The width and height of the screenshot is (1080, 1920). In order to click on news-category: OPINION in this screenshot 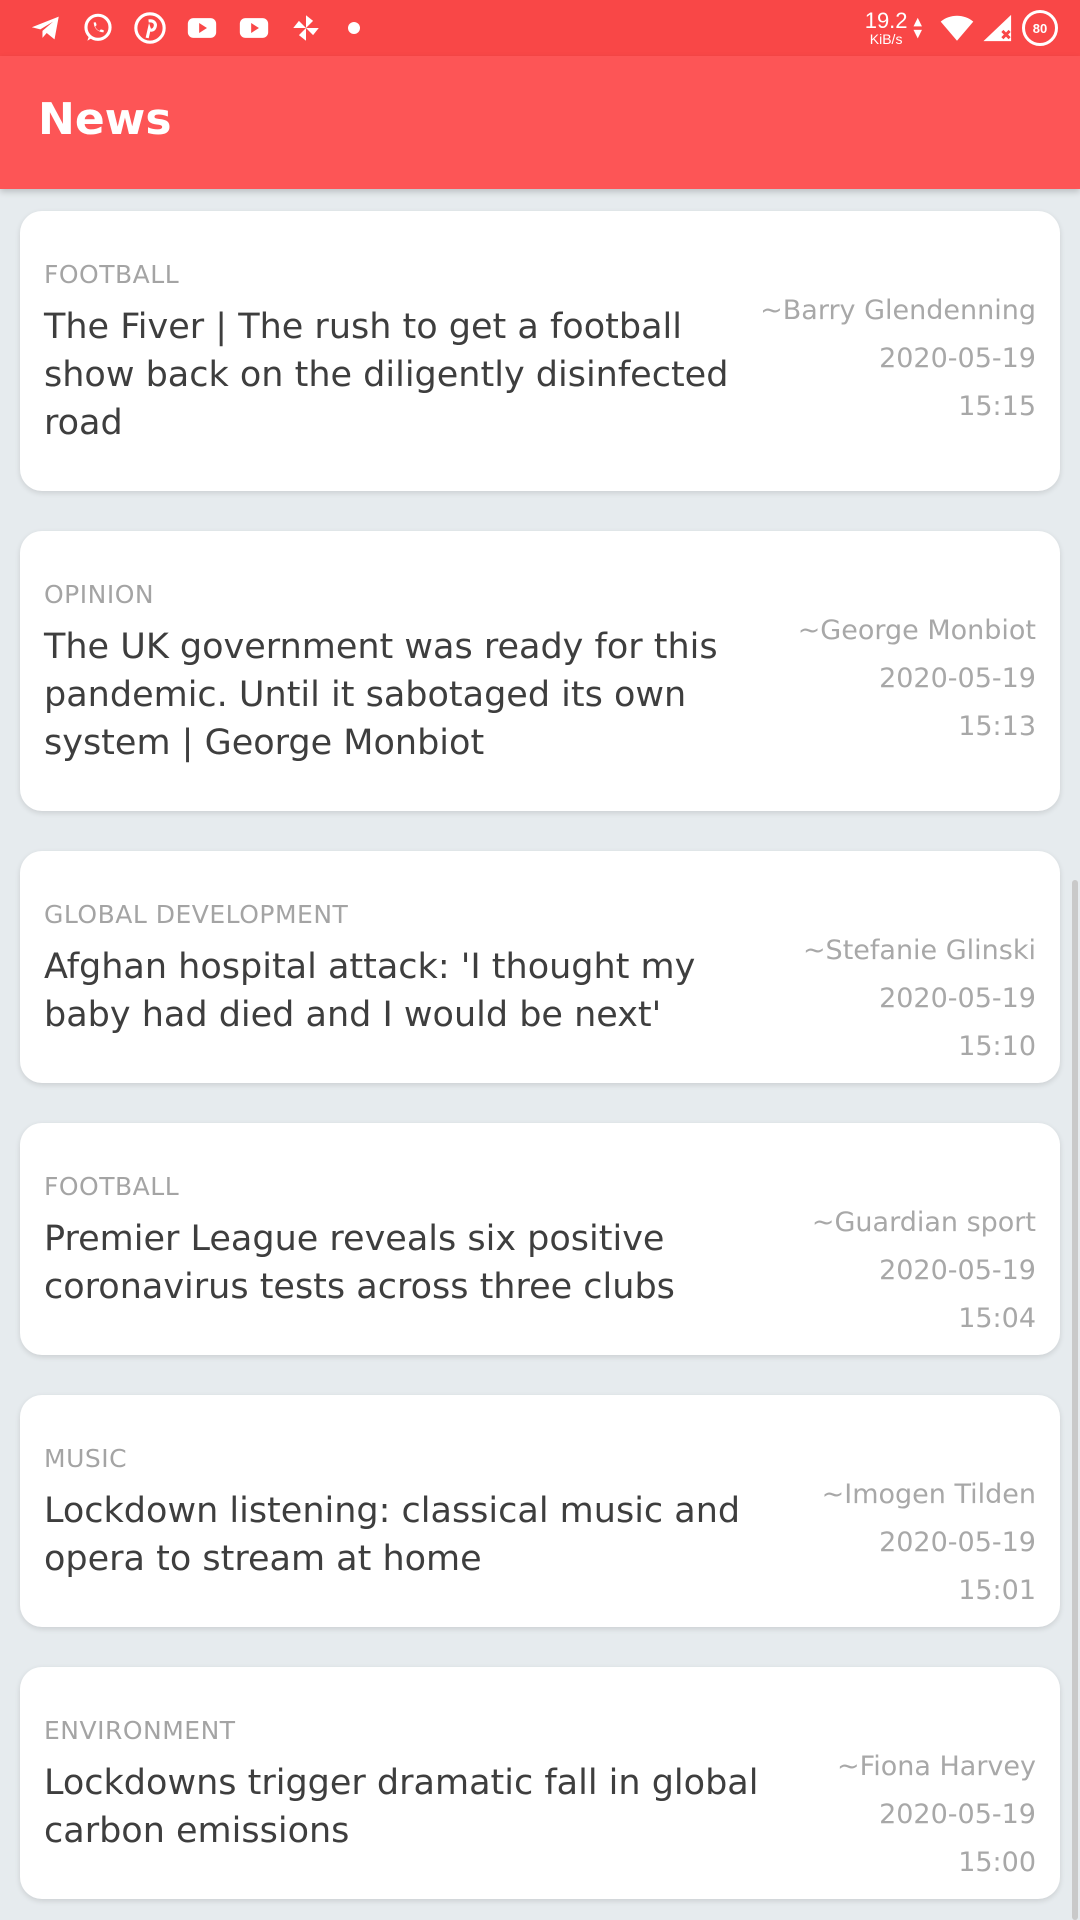, I will do `click(99, 594)`.